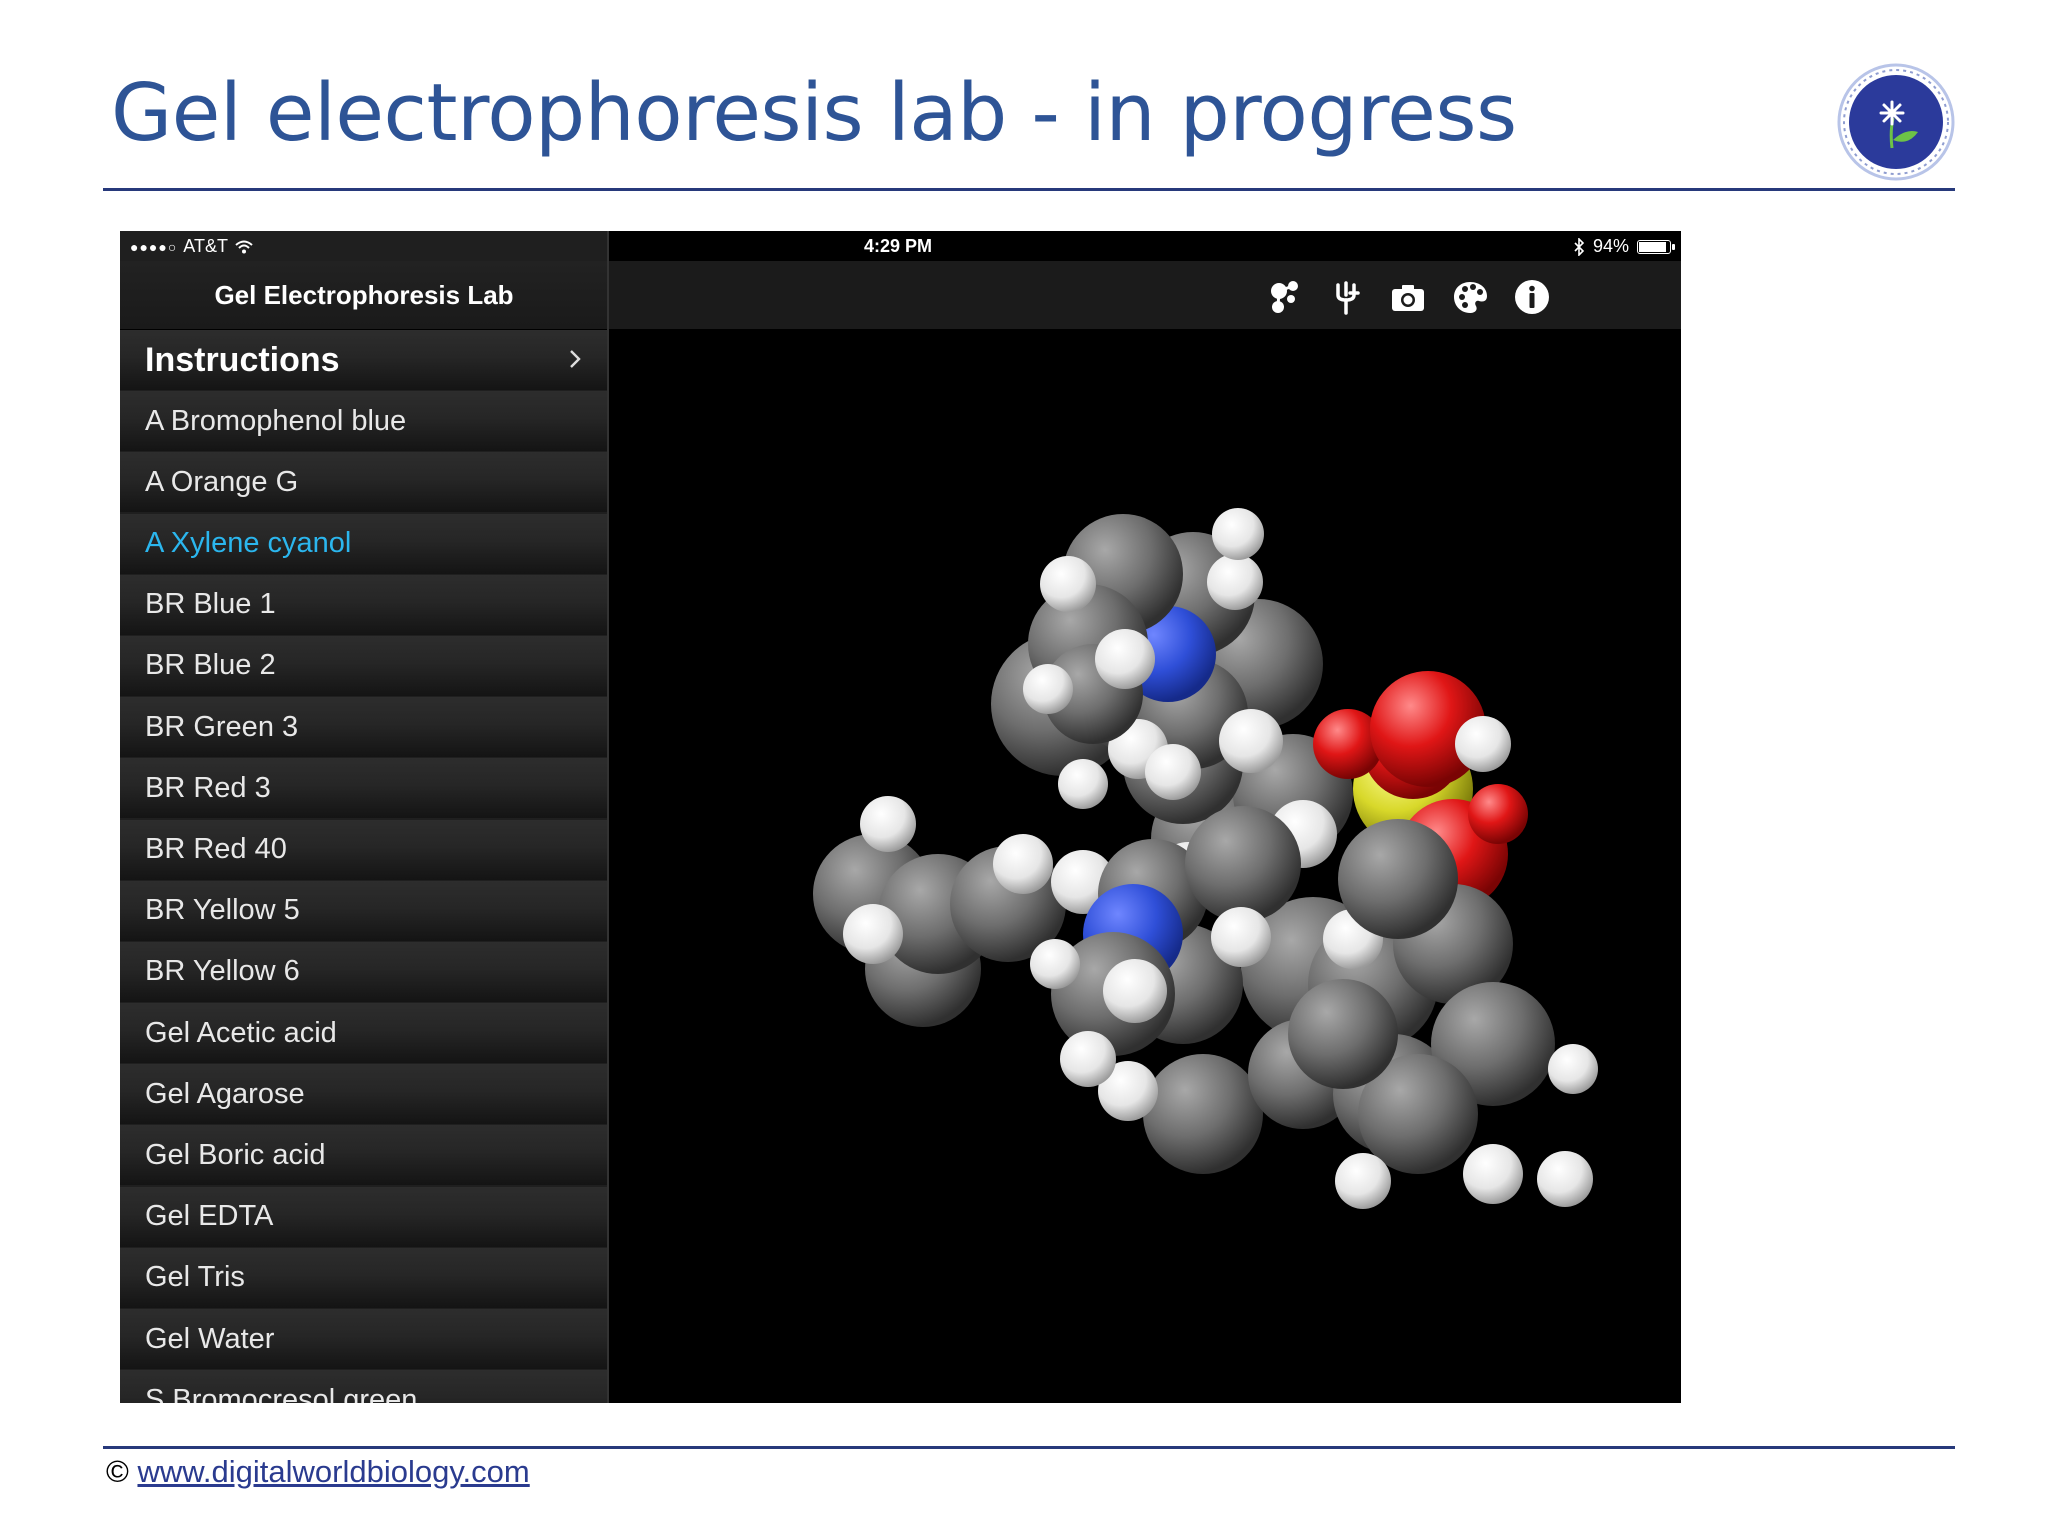  What do you see at coordinates (364, 971) in the screenshot?
I see `list-item: BR Yellow 6` at bounding box center [364, 971].